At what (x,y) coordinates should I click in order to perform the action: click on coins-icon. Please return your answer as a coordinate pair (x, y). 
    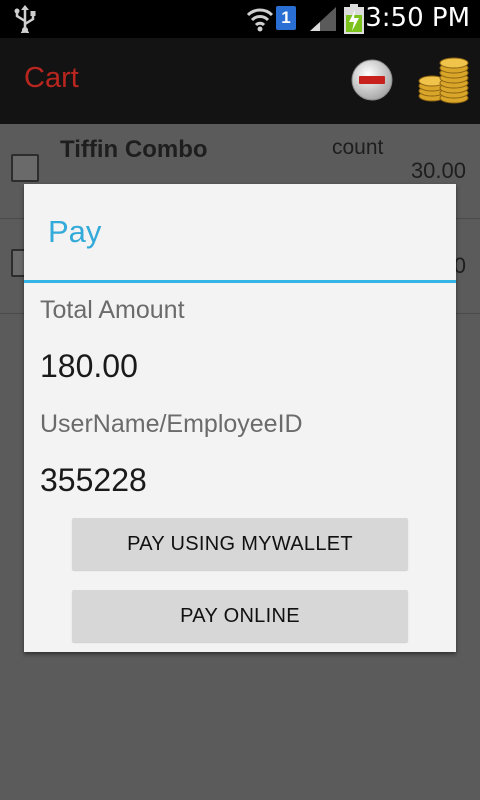
    Looking at the image, I should click on (444, 80).